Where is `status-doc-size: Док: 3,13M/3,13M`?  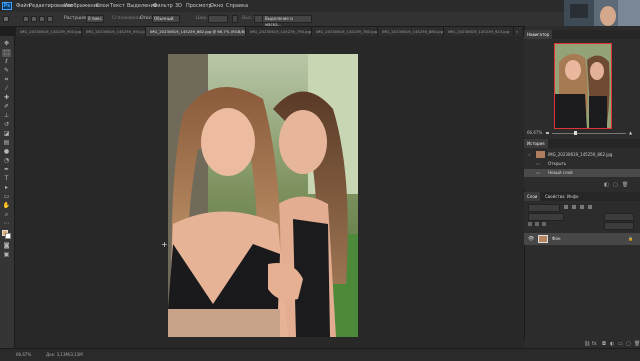 status-doc-size: Док: 3,13M/3,13M is located at coordinates (64, 355).